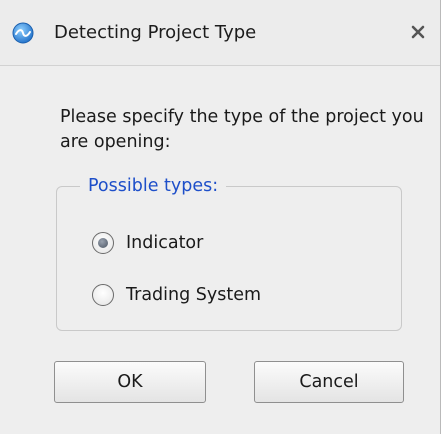 This screenshot has height=434, width=446. I want to click on group-legend: Possible types:, so click(153, 186).